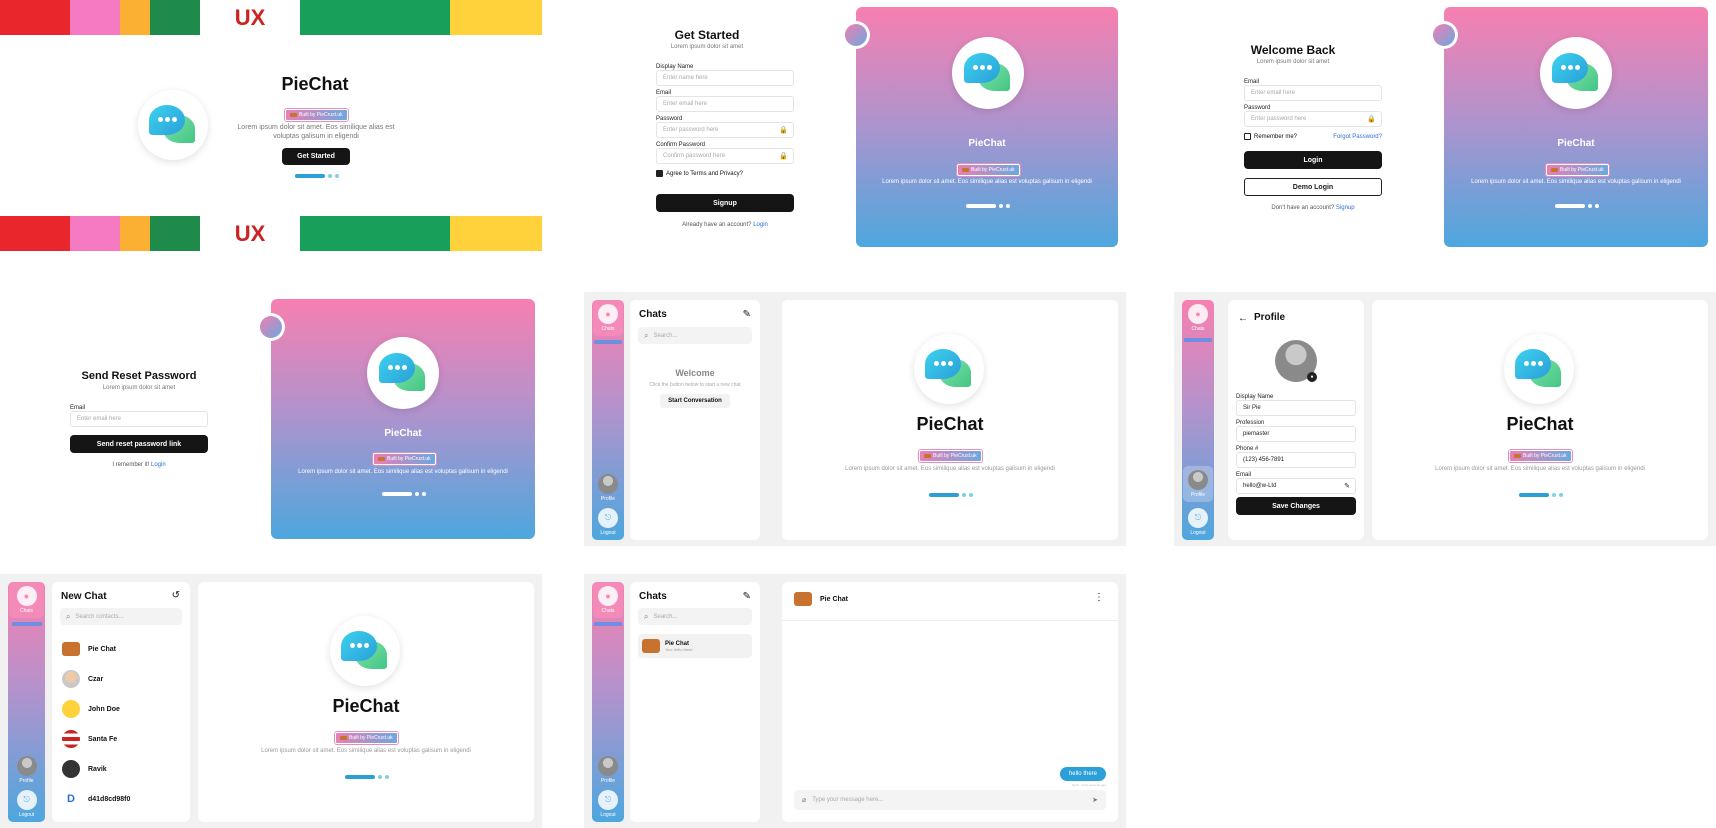 Image resolution: width=1716 pixels, height=828 pixels. I want to click on contact-item: Santa Fe, so click(124, 739).